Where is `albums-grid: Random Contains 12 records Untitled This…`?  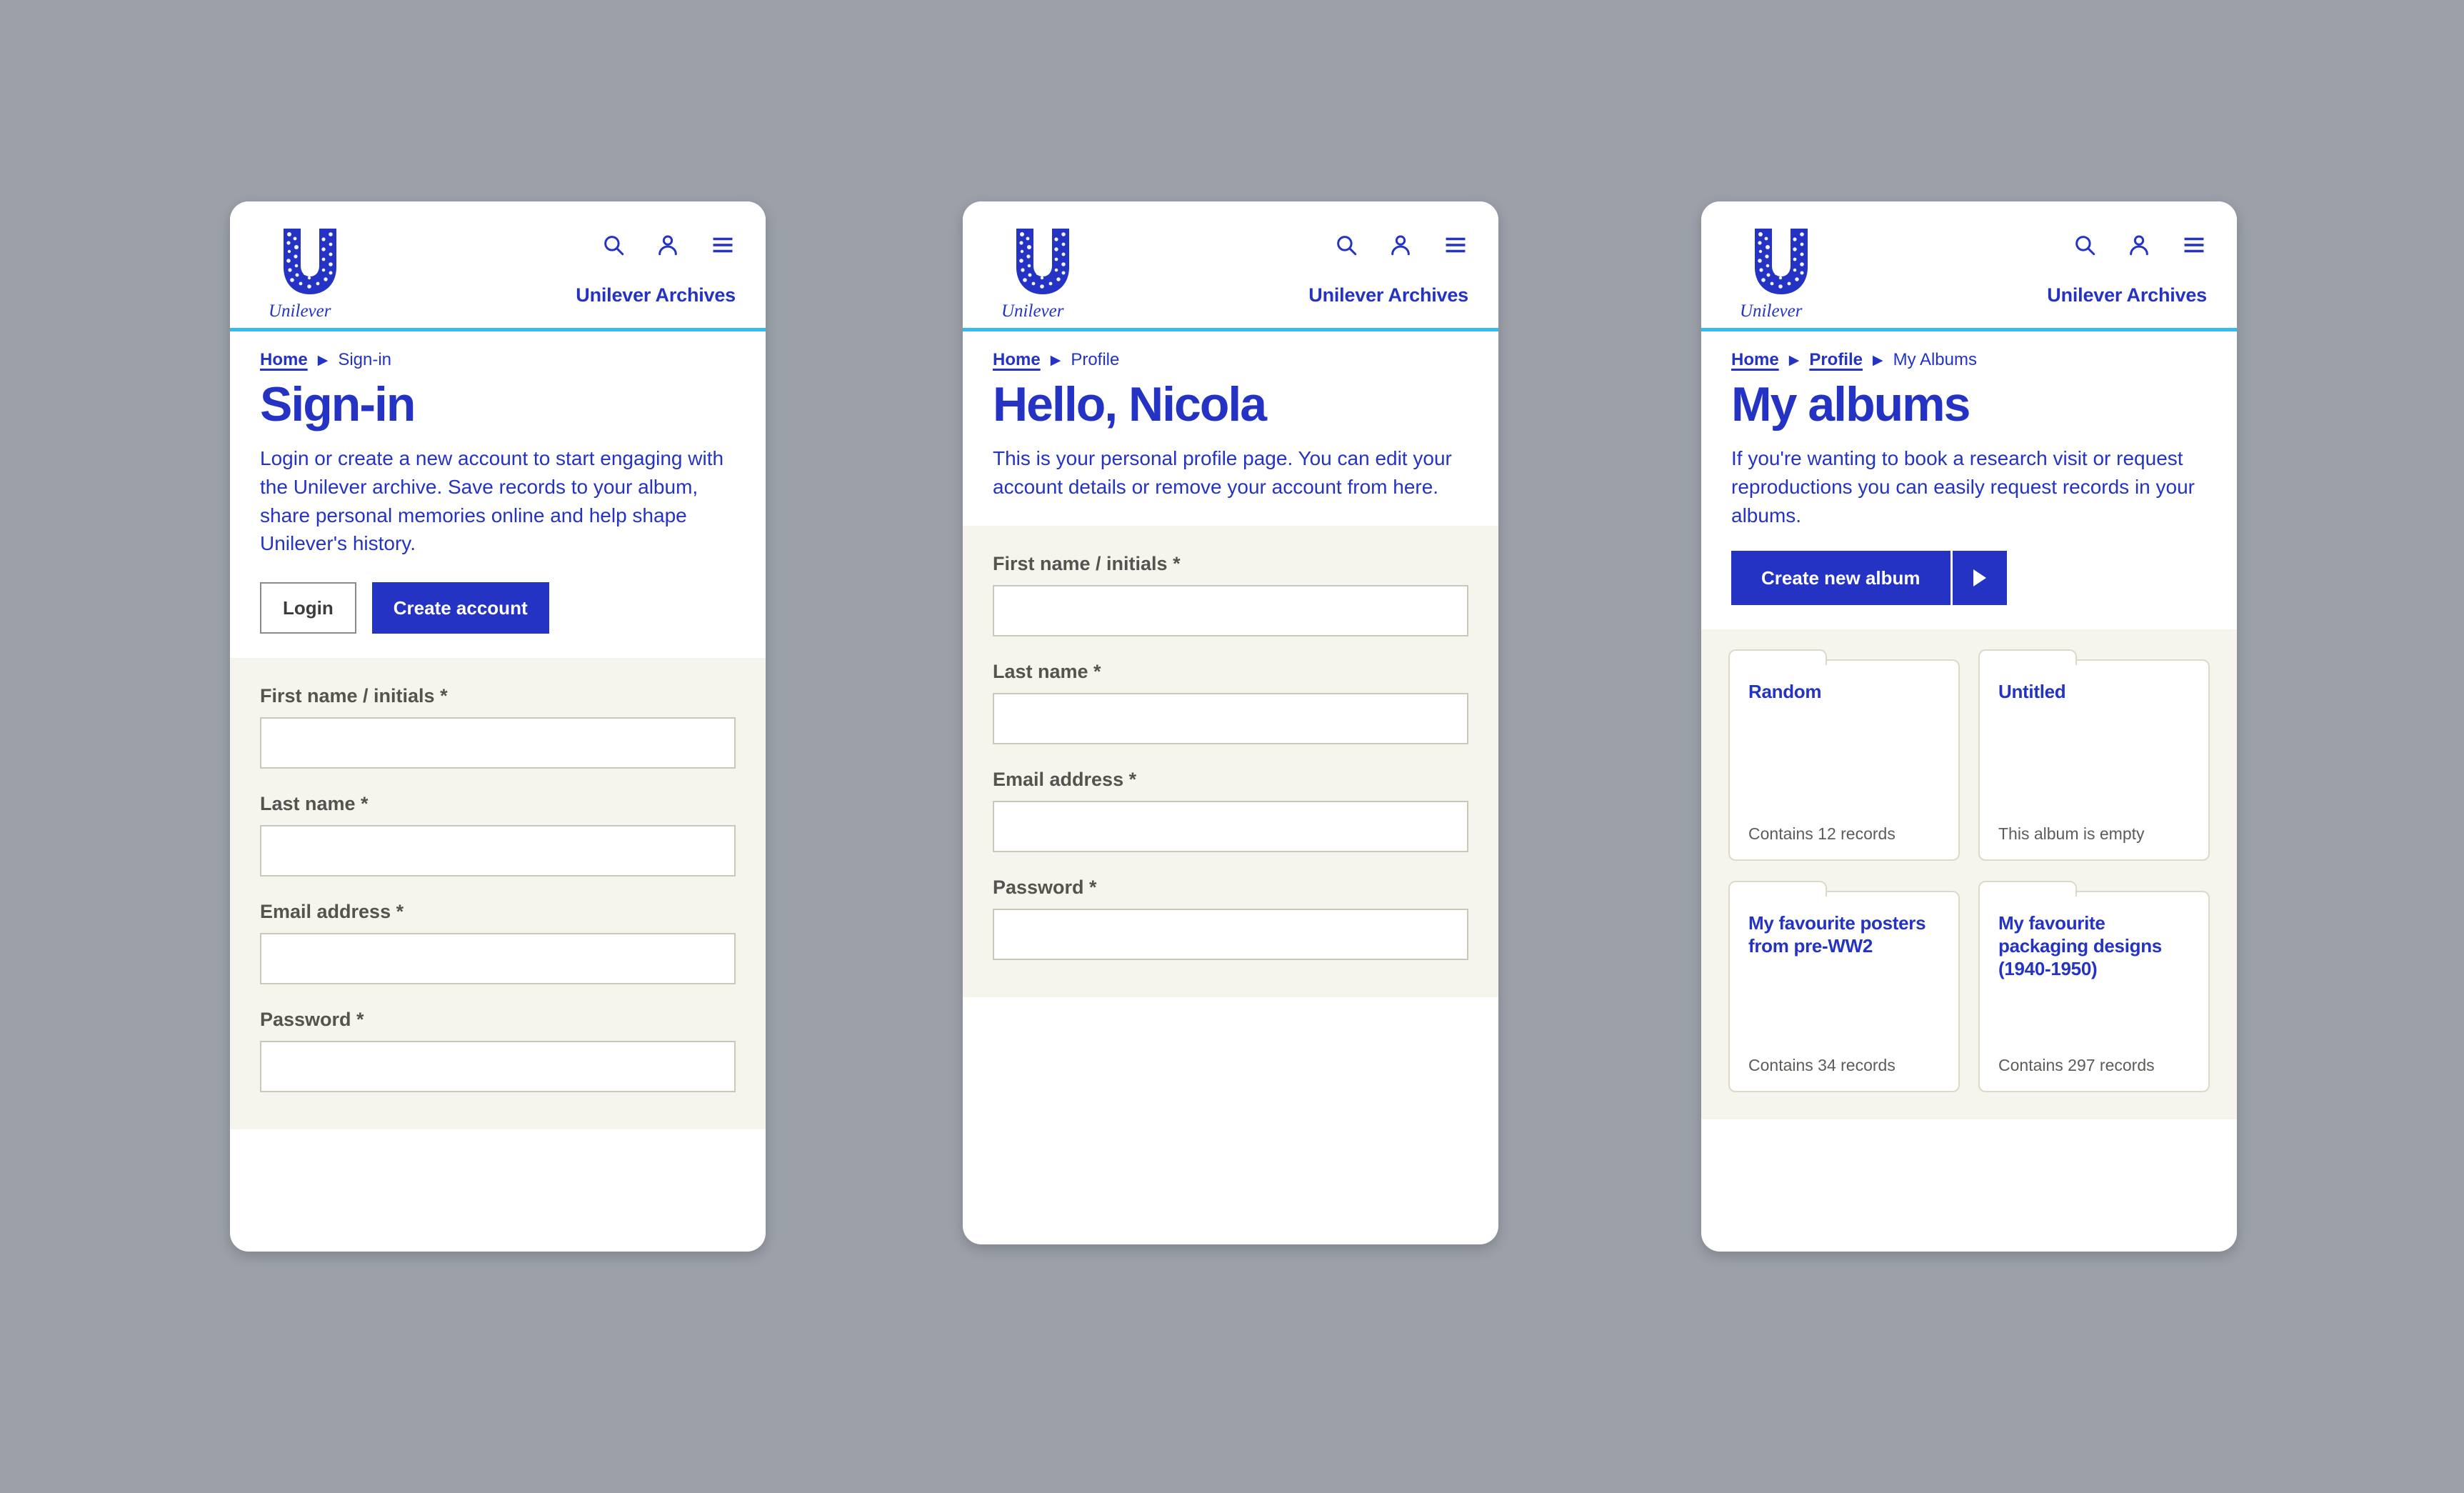 albums-grid: Random Contains 12 records Untitled This… is located at coordinates (1969, 871).